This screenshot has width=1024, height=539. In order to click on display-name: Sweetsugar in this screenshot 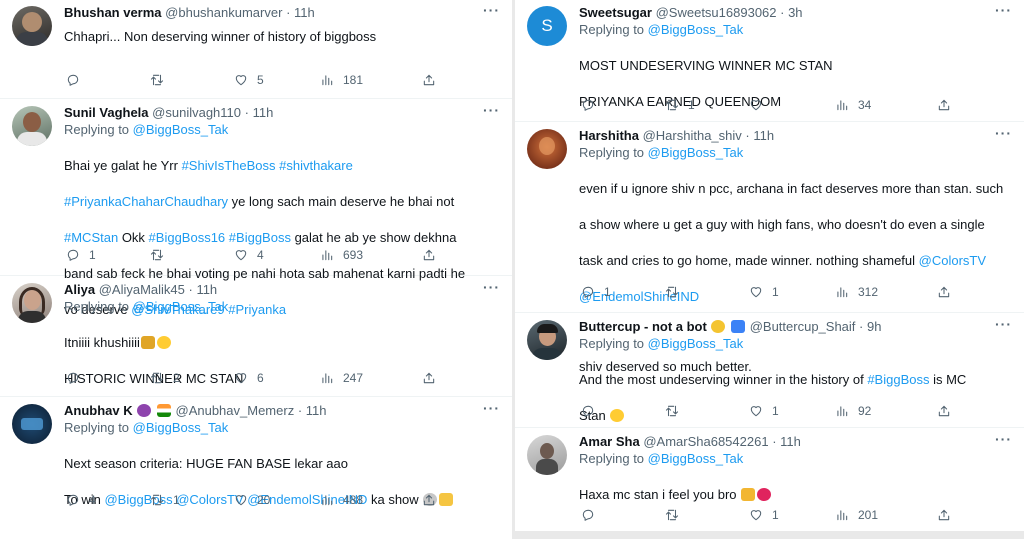, I will do `click(615, 12)`.